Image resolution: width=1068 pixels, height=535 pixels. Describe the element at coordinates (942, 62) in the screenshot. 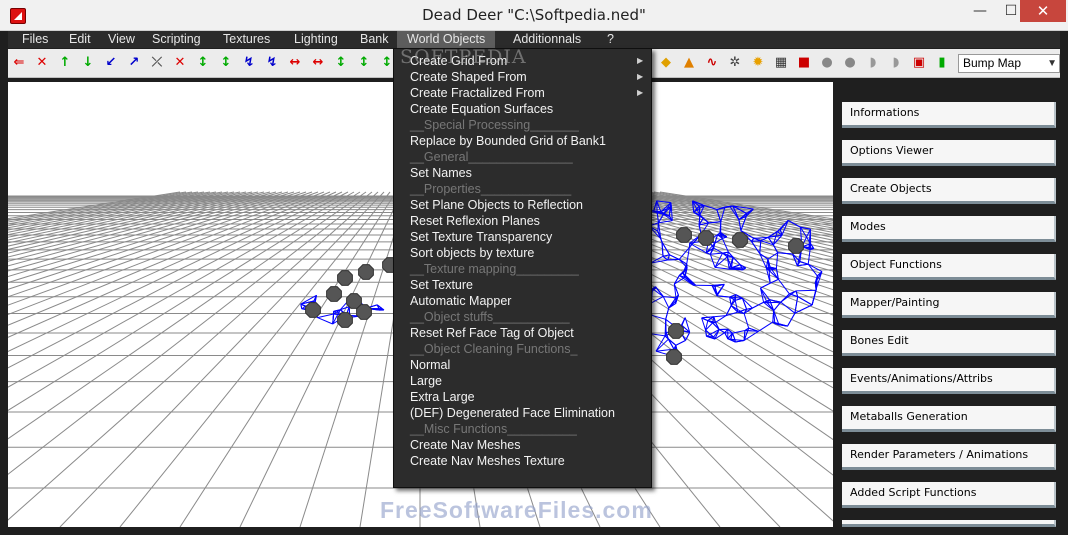

I see `paint-icon: ▮` at that location.